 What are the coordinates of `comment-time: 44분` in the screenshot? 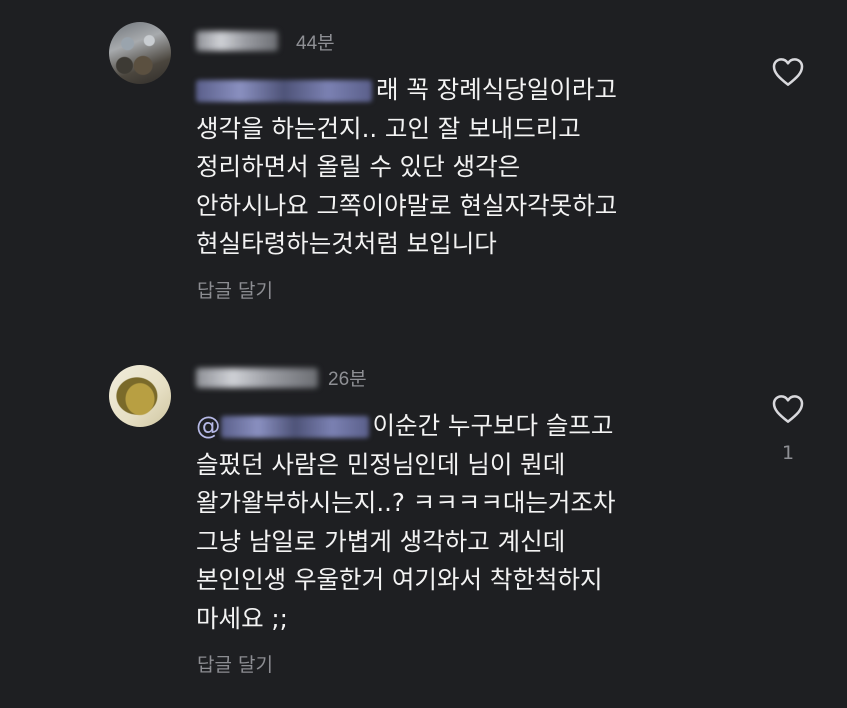 It's located at (315, 43).